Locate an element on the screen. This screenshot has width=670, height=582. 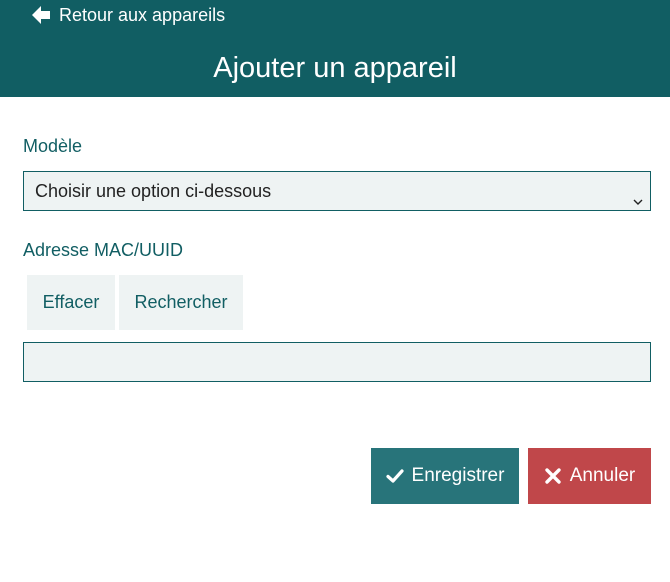
search-button: Rechercher is located at coordinates (181, 302).